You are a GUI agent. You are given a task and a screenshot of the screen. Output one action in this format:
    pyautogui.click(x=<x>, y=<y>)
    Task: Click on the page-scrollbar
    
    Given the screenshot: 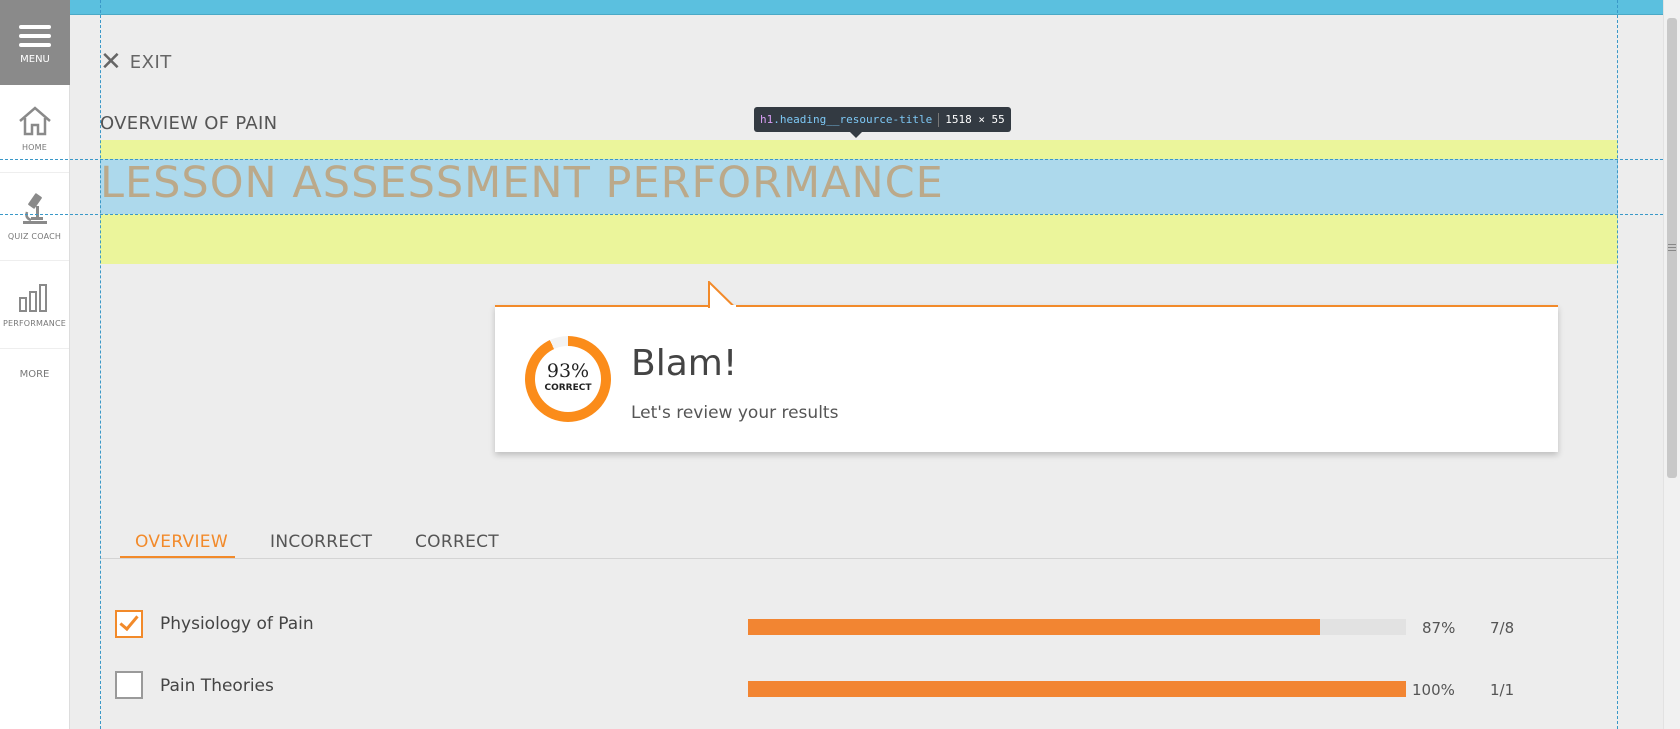 What is the action you would take?
    pyautogui.click(x=1671, y=364)
    